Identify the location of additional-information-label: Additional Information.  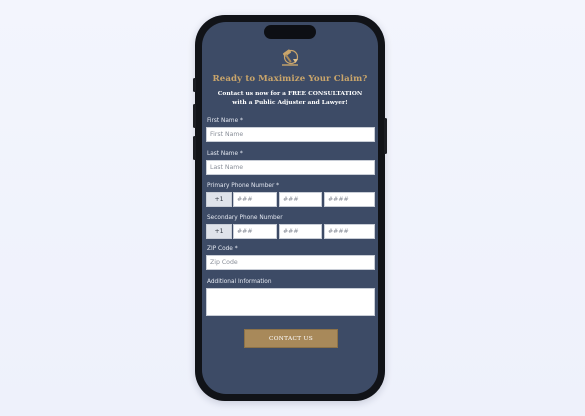
(239, 282).